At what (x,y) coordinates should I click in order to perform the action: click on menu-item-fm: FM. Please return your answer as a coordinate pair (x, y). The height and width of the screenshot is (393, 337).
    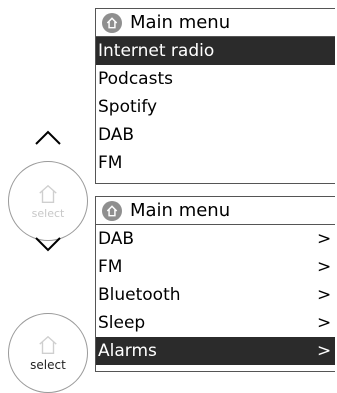
    Looking at the image, I should click on (215, 163).